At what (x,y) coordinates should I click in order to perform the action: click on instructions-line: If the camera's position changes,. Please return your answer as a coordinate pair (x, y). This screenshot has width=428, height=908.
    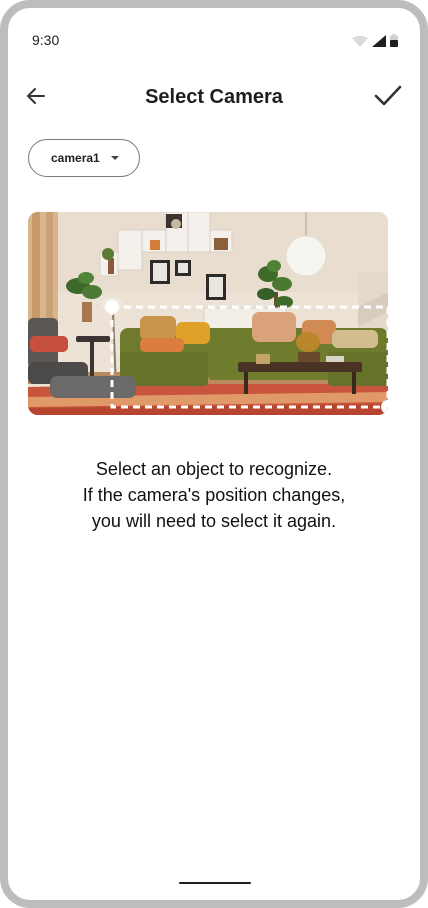
    Looking at the image, I should click on (214, 495).